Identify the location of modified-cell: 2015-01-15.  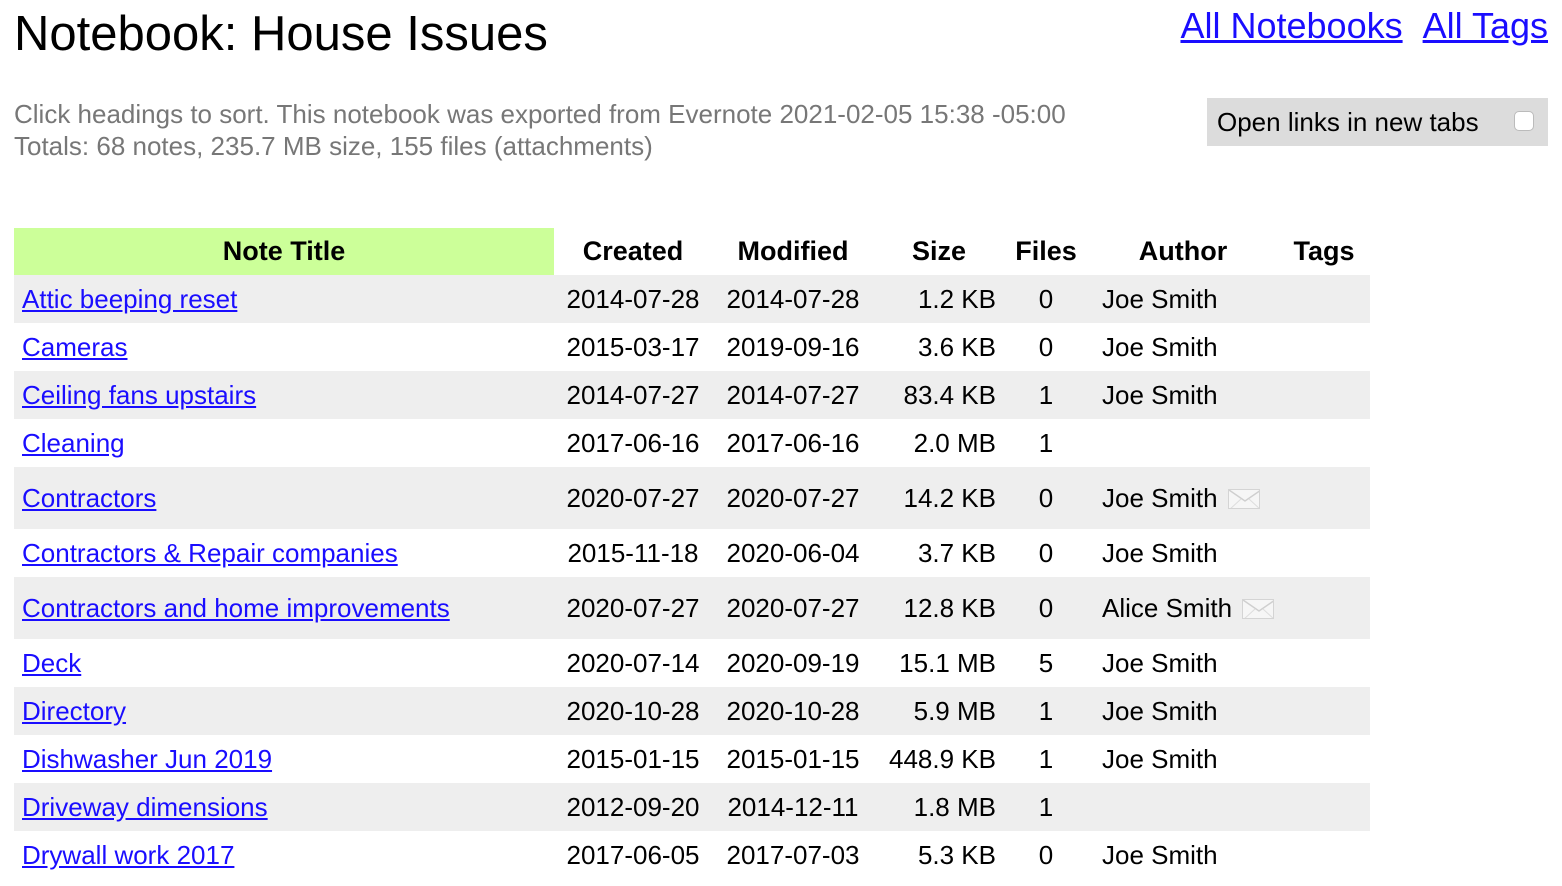
(793, 759).